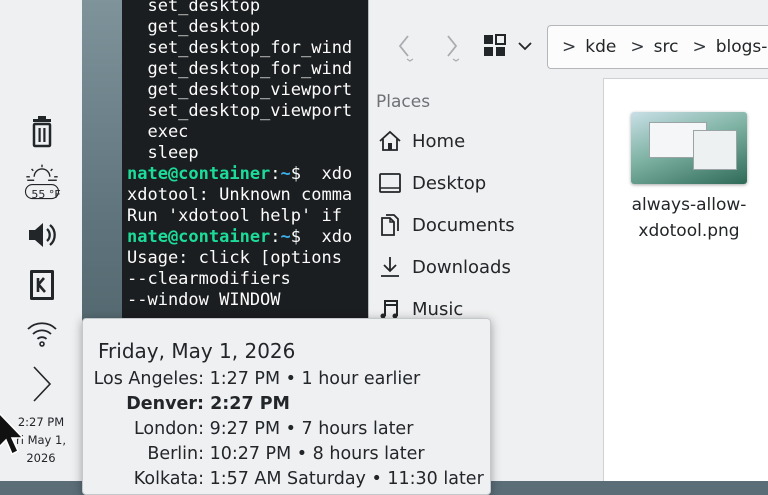 The width and height of the screenshot is (768, 495). I want to click on forward-button, so click(451, 46).